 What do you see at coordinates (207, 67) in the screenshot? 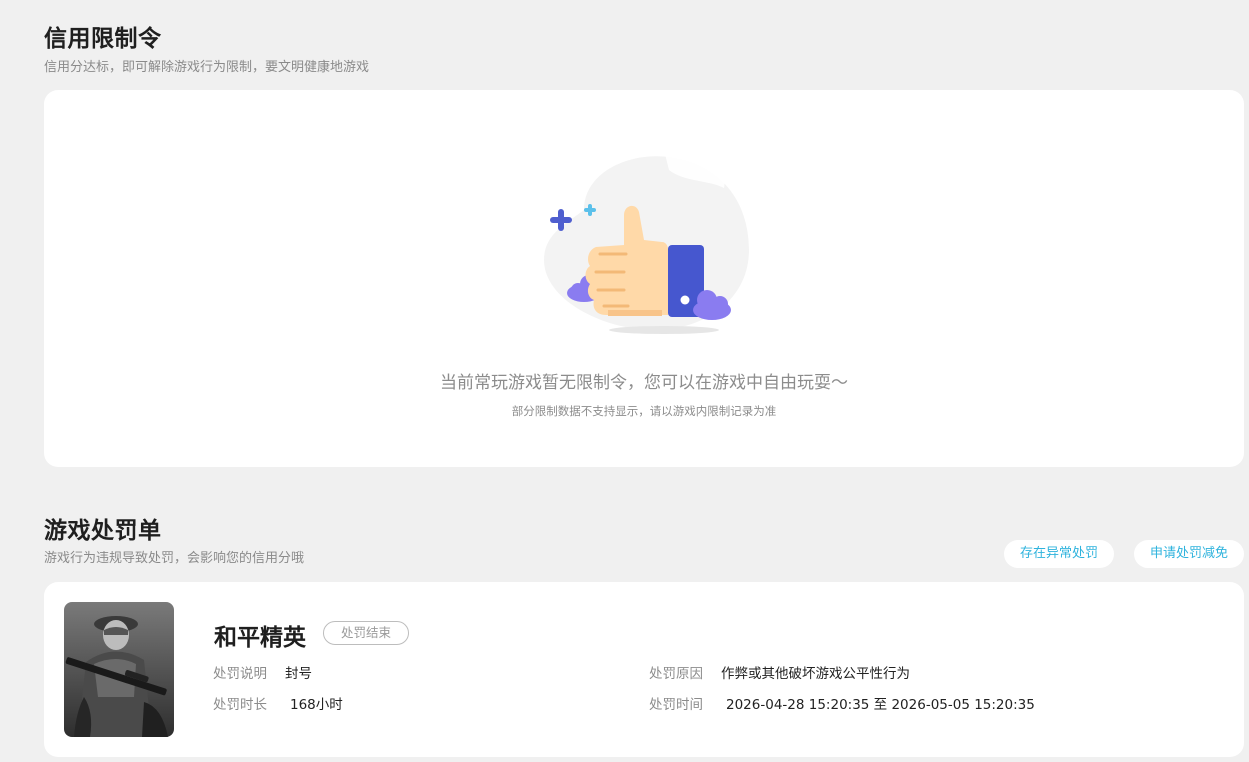
I see `restriction-section-subtitle: 信用分达标，即可解除游戏行为限制，要文明健康地游戏` at bounding box center [207, 67].